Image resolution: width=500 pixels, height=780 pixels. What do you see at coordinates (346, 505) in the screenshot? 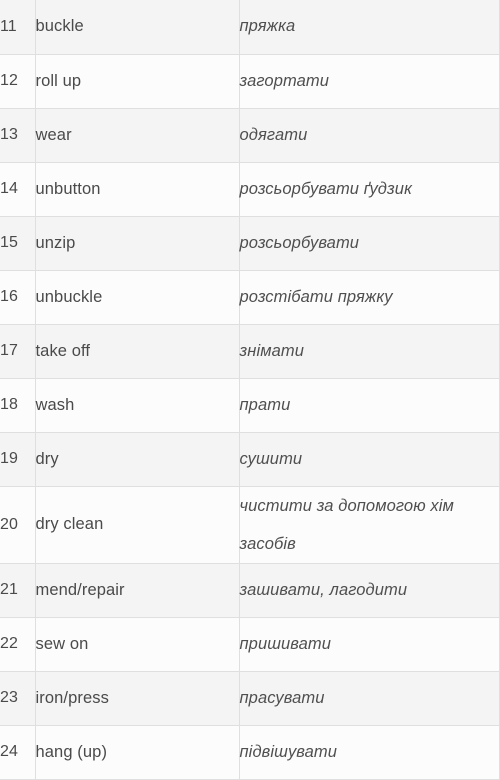
I see `translation-line-1: чистити за допомогою хім` at bounding box center [346, 505].